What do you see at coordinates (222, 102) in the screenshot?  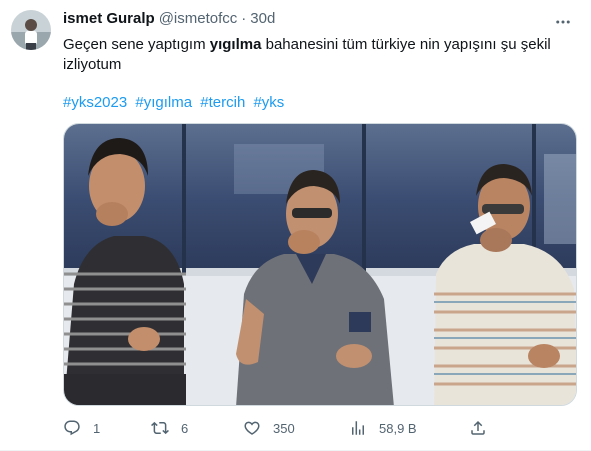 I see `hashtag-link: #tercih` at bounding box center [222, 102].